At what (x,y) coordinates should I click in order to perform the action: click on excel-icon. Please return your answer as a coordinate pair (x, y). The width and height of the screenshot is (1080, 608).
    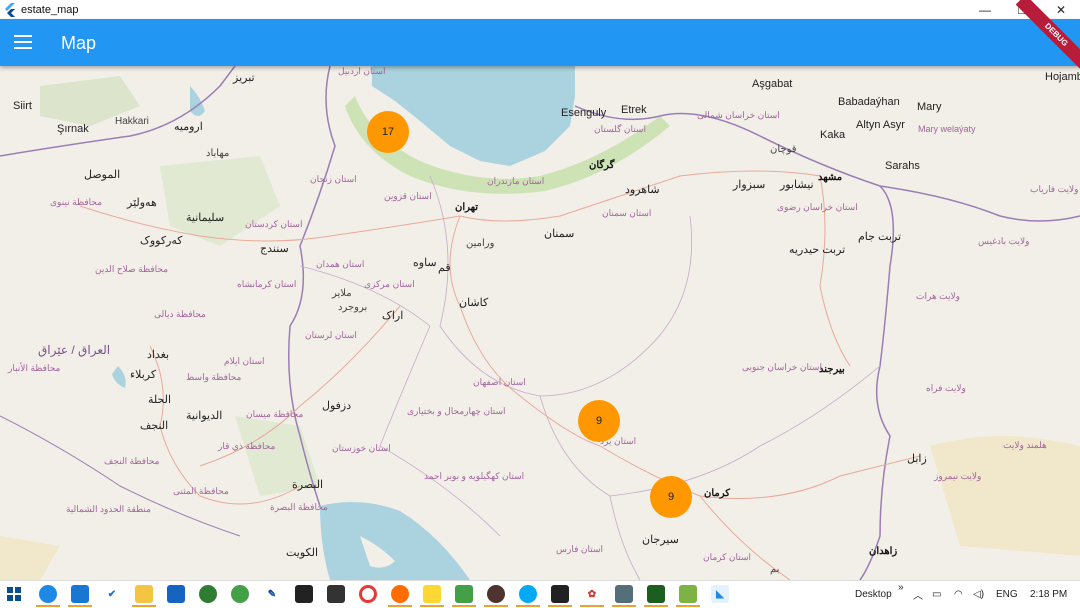
    Looking at the image, I should click on (656, 596).